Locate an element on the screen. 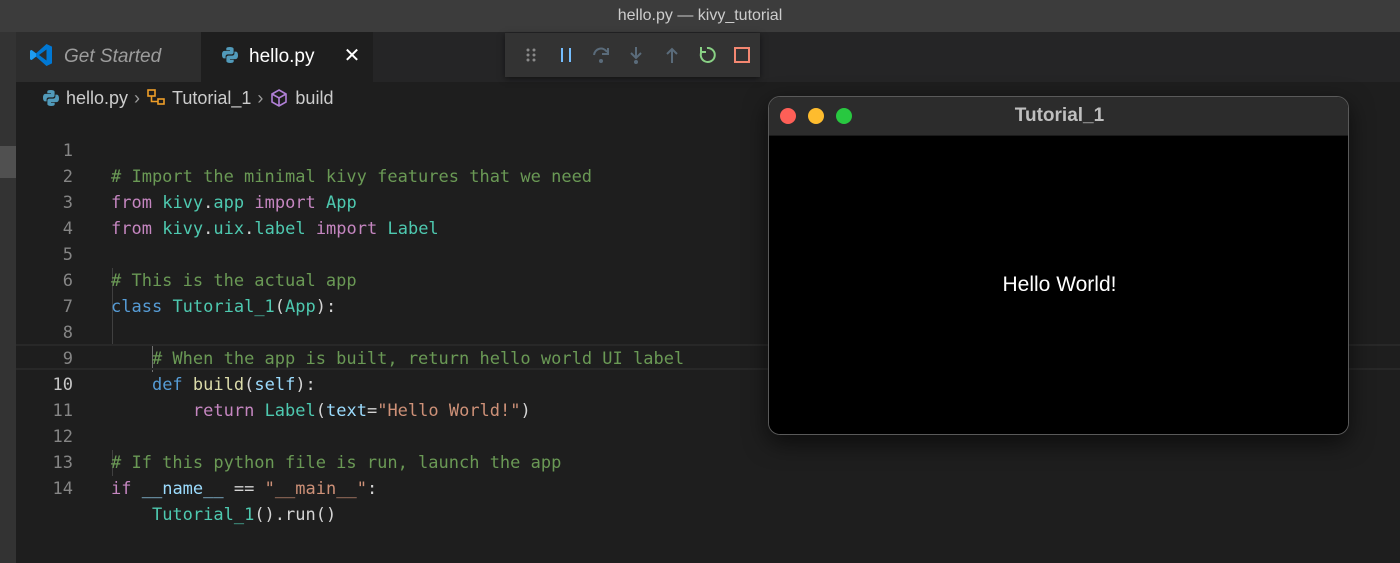 The image size is (1400, 563). breadcrumb-method: build is located at coordinates (301, 98).